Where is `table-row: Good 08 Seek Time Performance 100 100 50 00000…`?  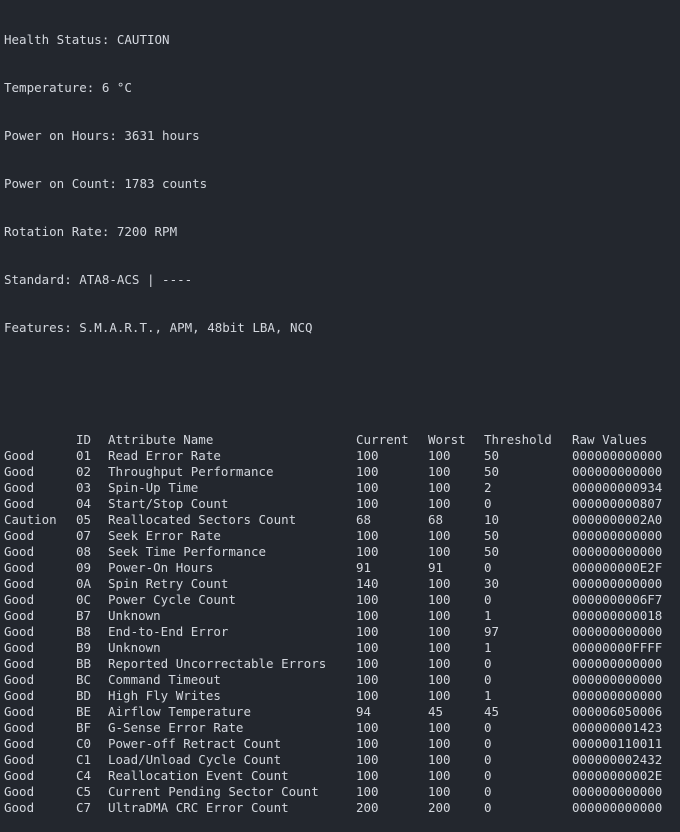 table-row: Good 08 Seek Time Performance 100 100 50 00000… is located at coordinates (336, 552).